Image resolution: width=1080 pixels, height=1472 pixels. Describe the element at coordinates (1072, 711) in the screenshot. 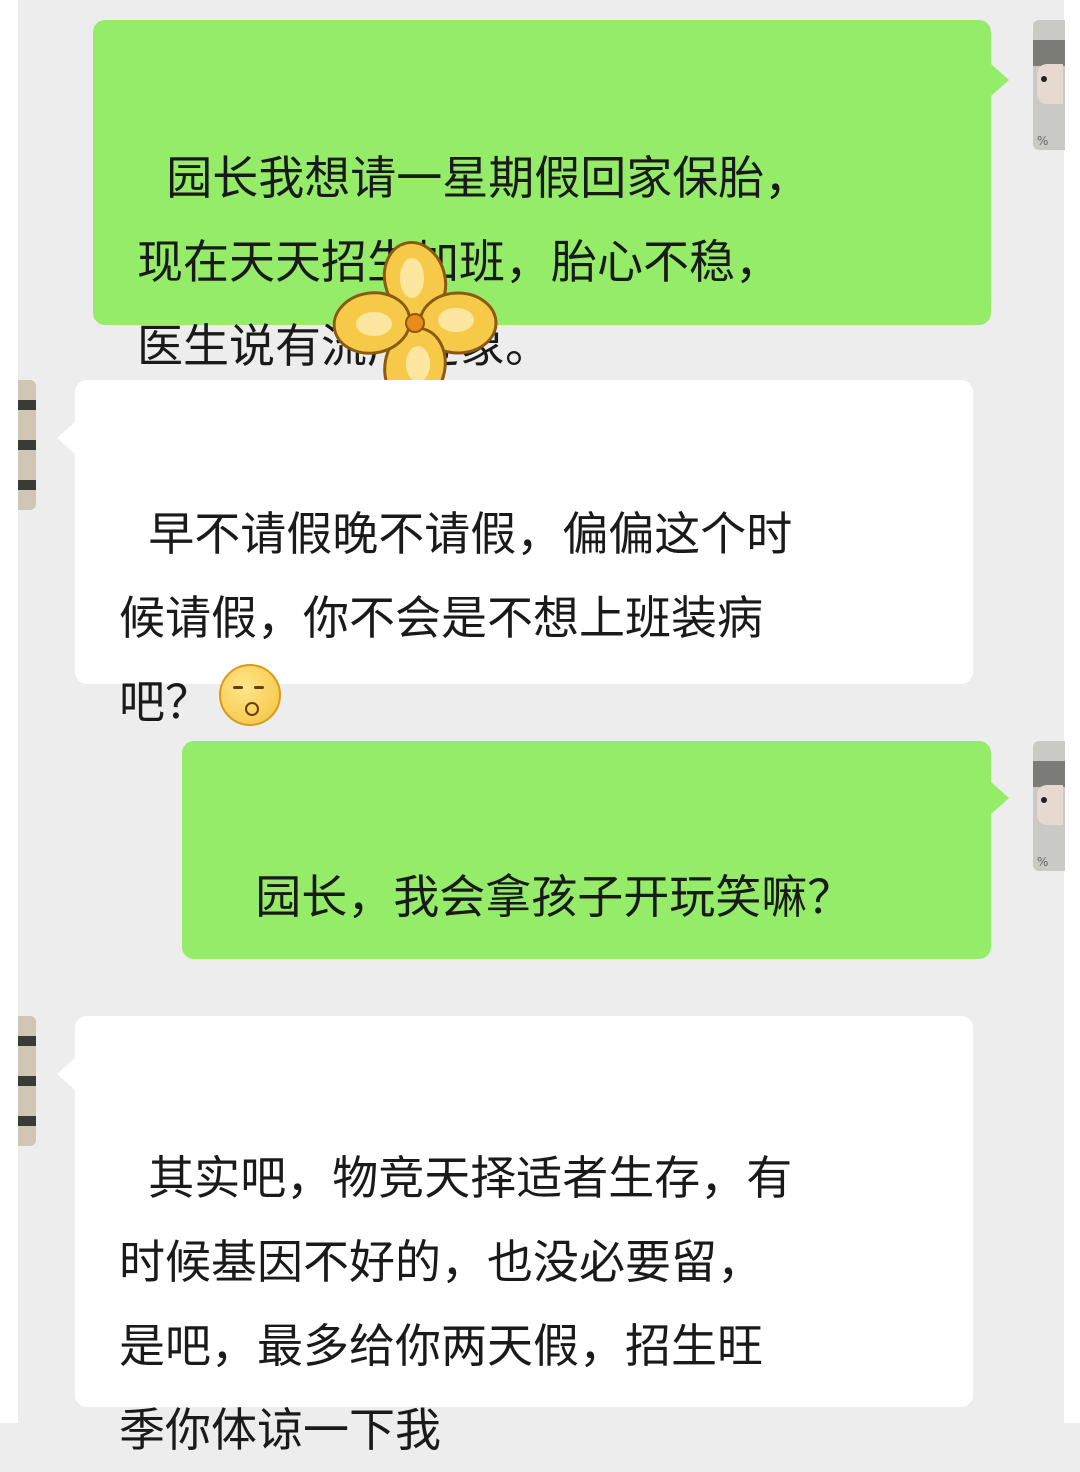

I see `right-edge` at that location.